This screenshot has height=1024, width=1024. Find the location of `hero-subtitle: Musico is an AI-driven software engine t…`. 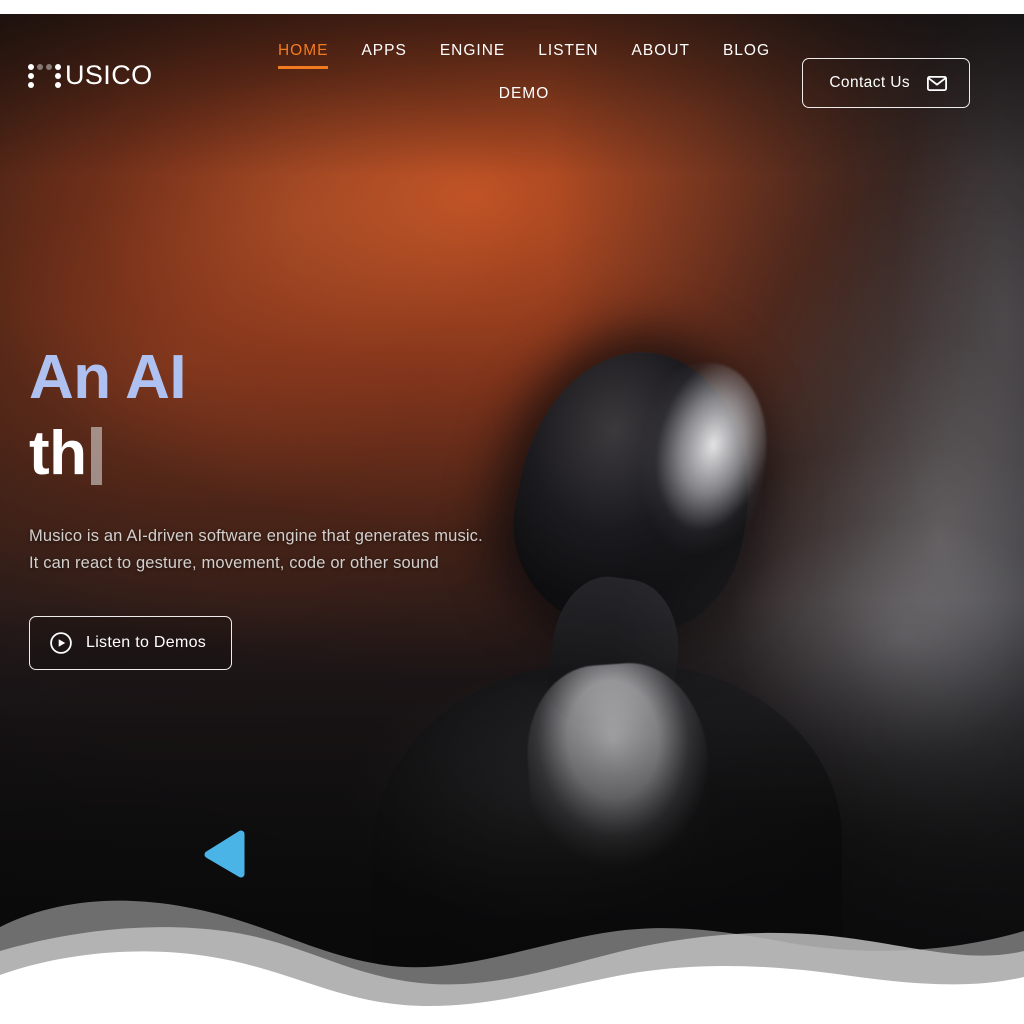

hero-subtitle: Musico is an AI-driven software engine t… is located at coordinates (309, 549).